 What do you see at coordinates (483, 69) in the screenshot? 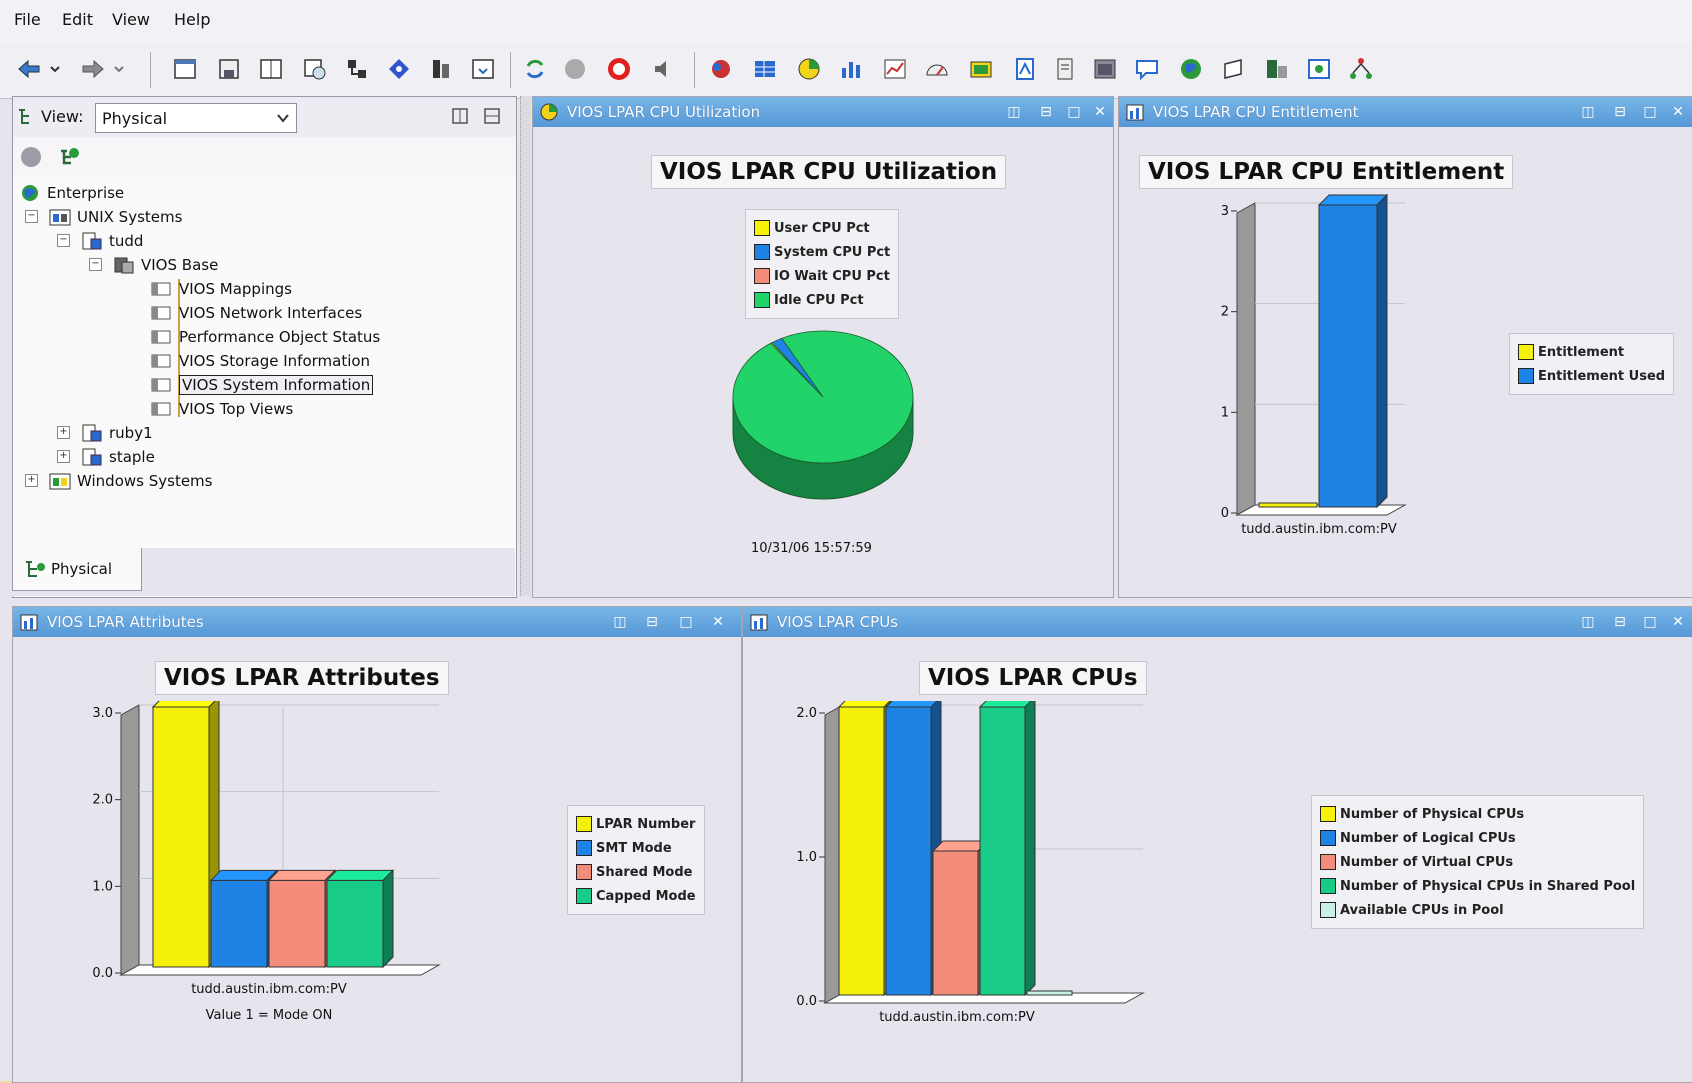
I see `query-editor-icon` at bounding box center [483, 69].